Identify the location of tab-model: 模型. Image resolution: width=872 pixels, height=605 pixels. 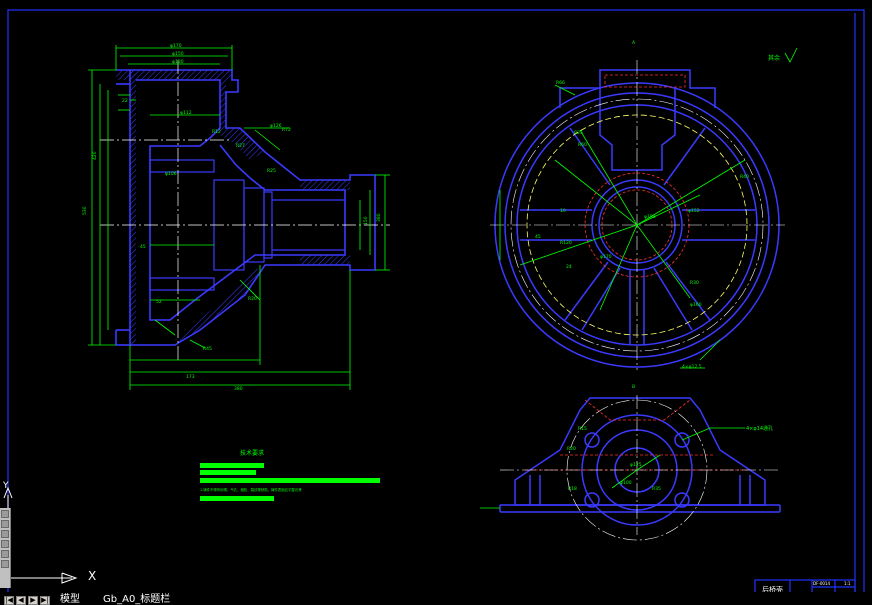
(70, 599).